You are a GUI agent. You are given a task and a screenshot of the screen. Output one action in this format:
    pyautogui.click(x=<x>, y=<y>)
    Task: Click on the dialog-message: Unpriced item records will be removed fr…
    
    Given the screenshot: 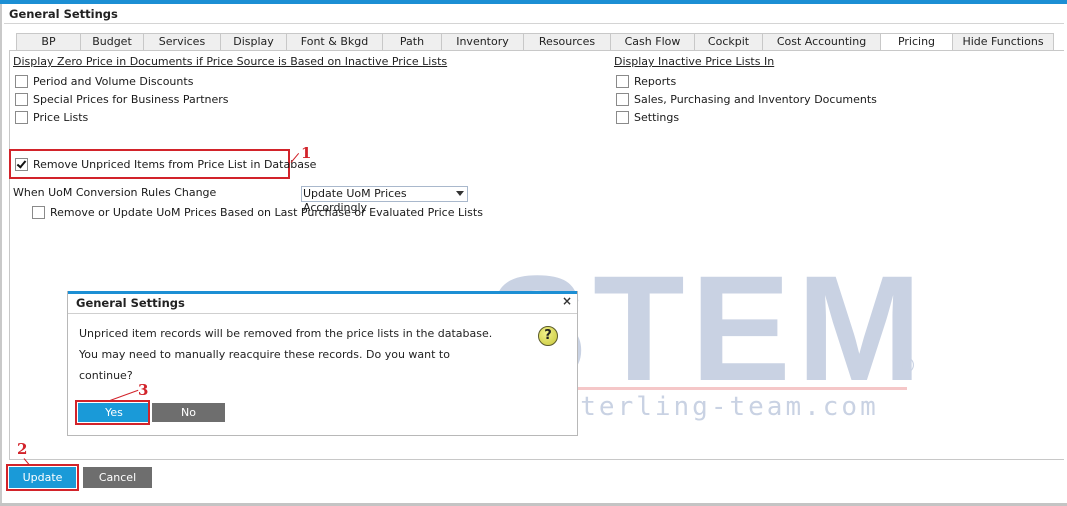 What is the action you would take?
    pyautogui.click(x=286, y=354)
    